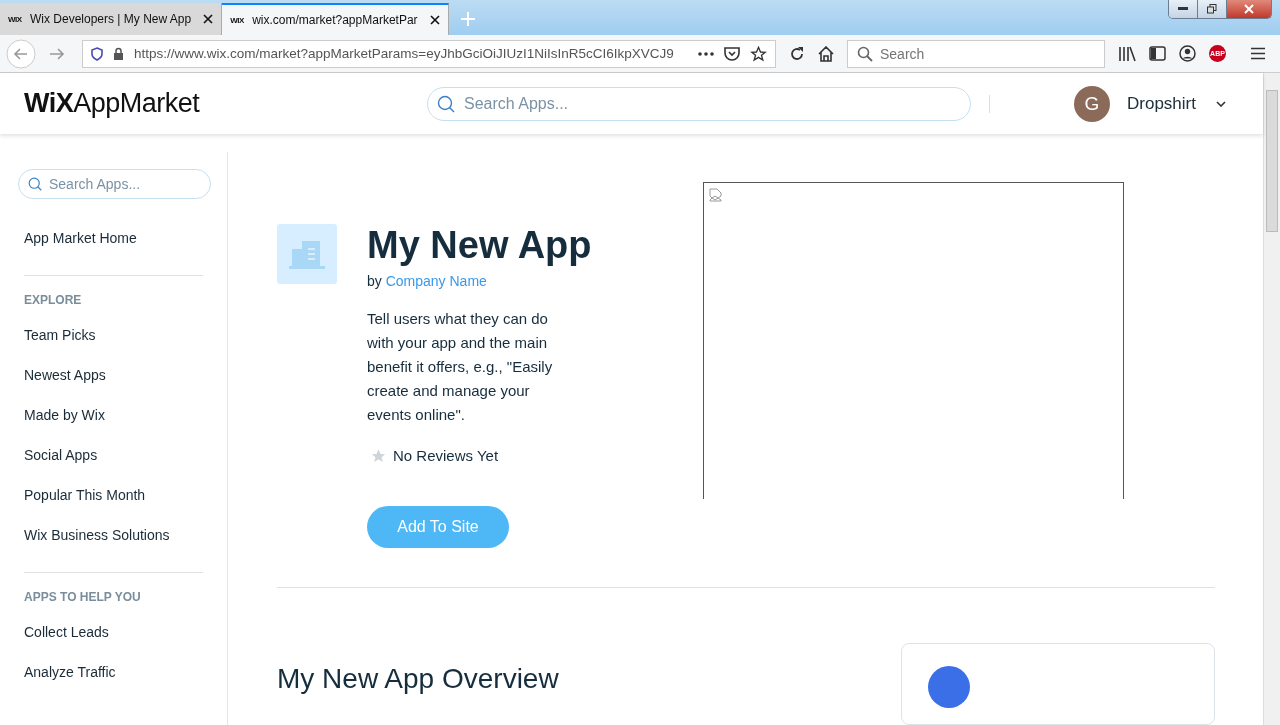 This screenshot has height=725, width=1280. I want to click on sidebar-link: Team Picks, so click(117, 335).